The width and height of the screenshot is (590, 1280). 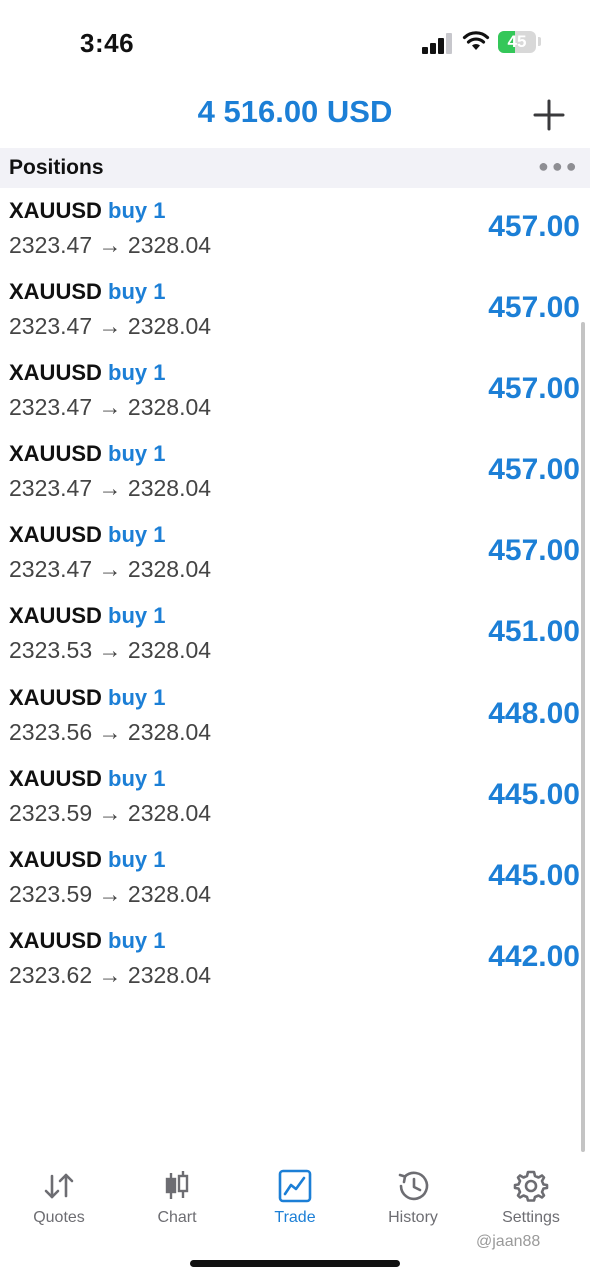 I want to click on tab-label: Chart, so click(x=177, y=1217).